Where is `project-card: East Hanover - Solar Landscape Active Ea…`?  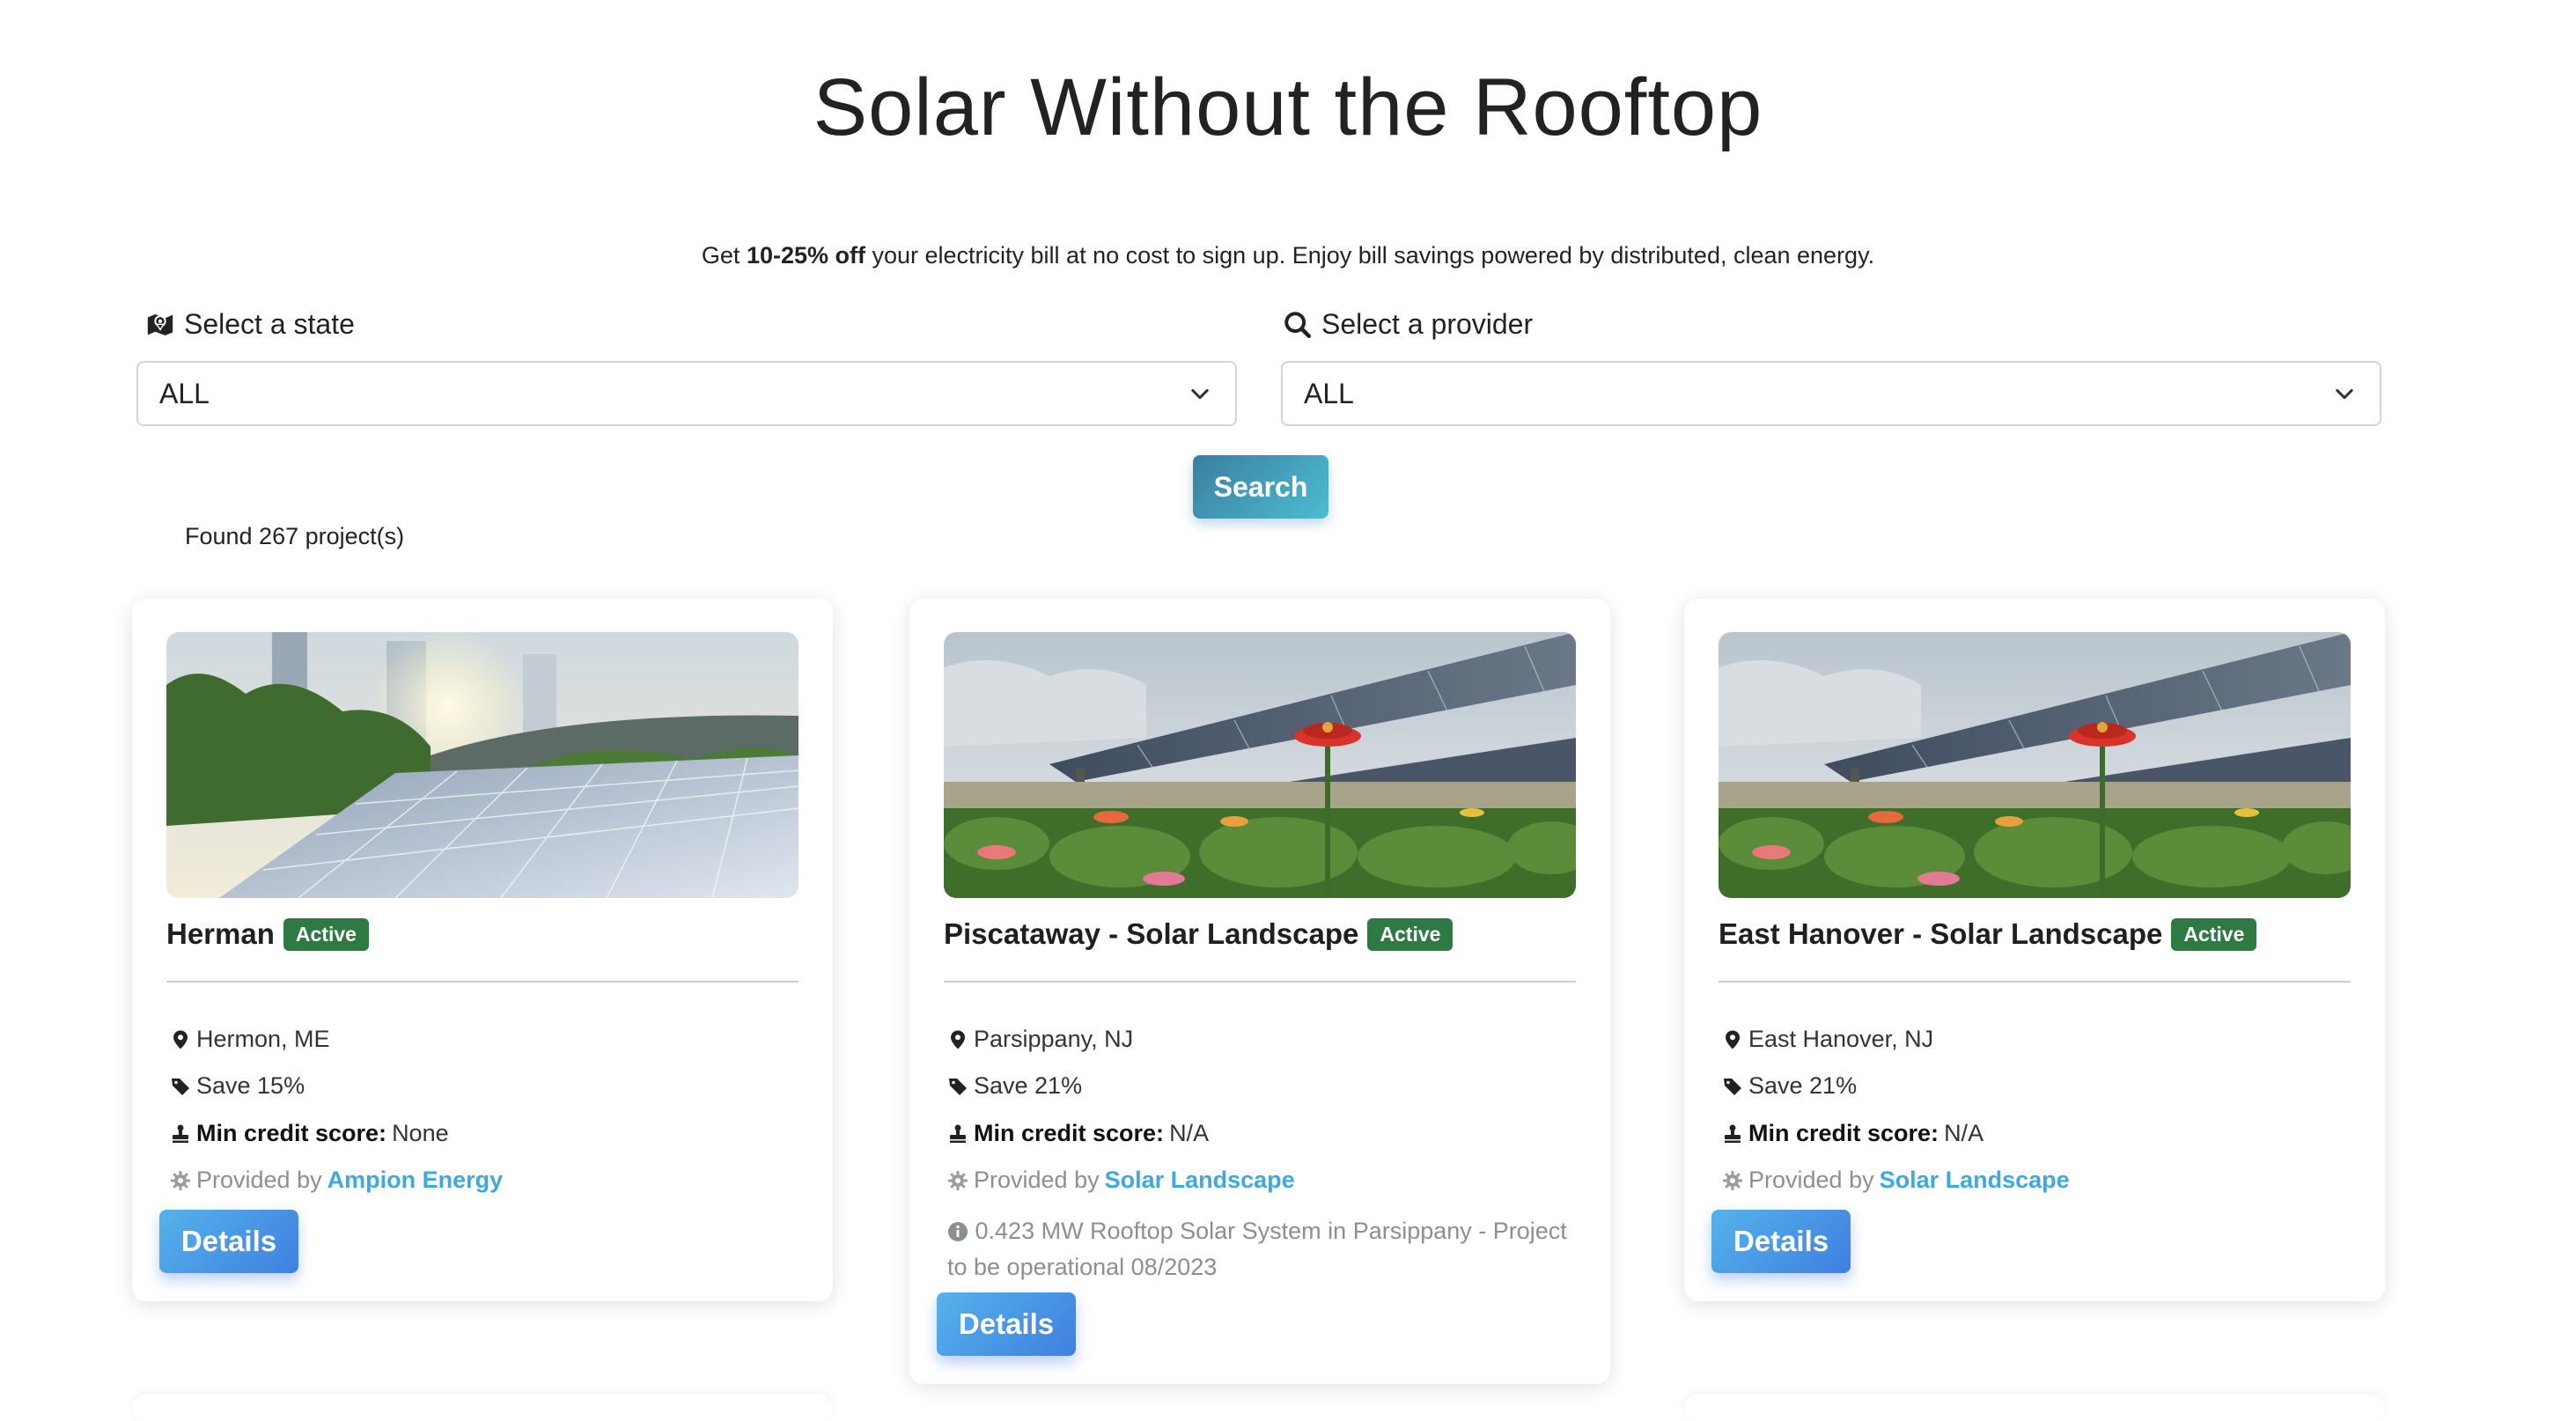
project-card: East Hanover - Solar Landscape Active Ea… is located at coordinates (2034, 950).